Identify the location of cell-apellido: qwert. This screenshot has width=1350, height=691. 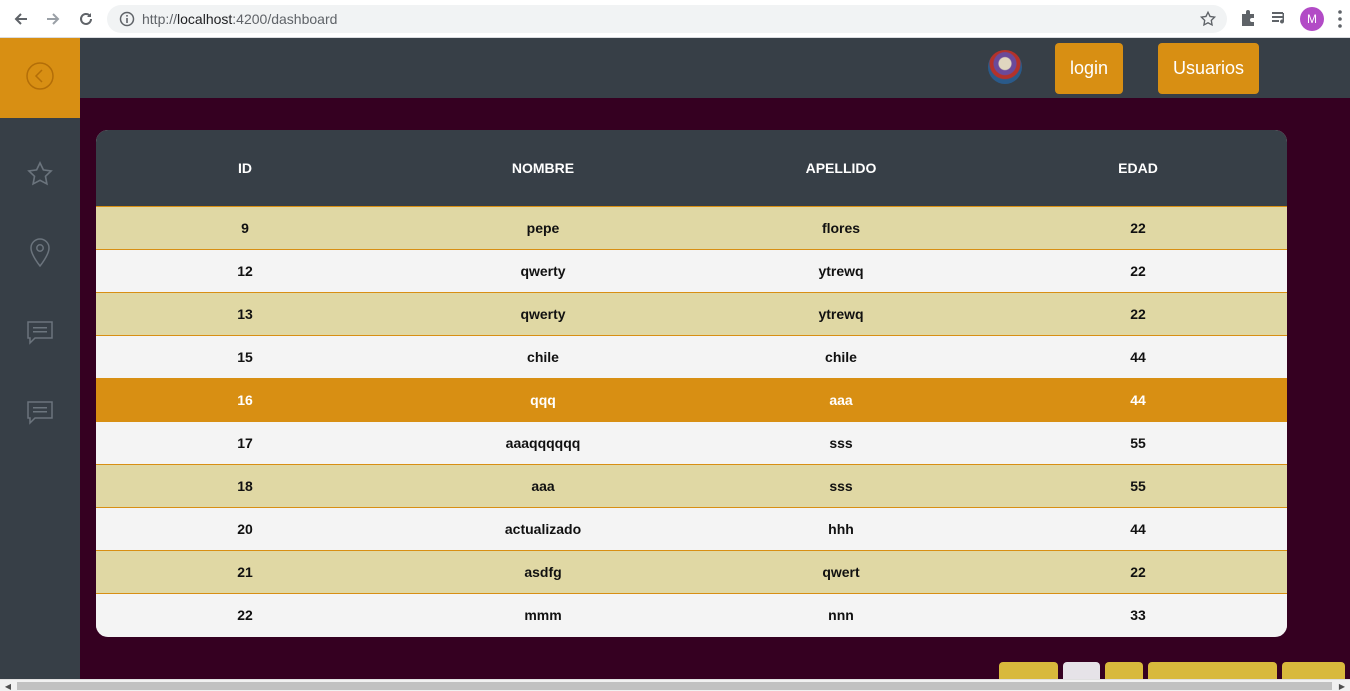
(841, 572).